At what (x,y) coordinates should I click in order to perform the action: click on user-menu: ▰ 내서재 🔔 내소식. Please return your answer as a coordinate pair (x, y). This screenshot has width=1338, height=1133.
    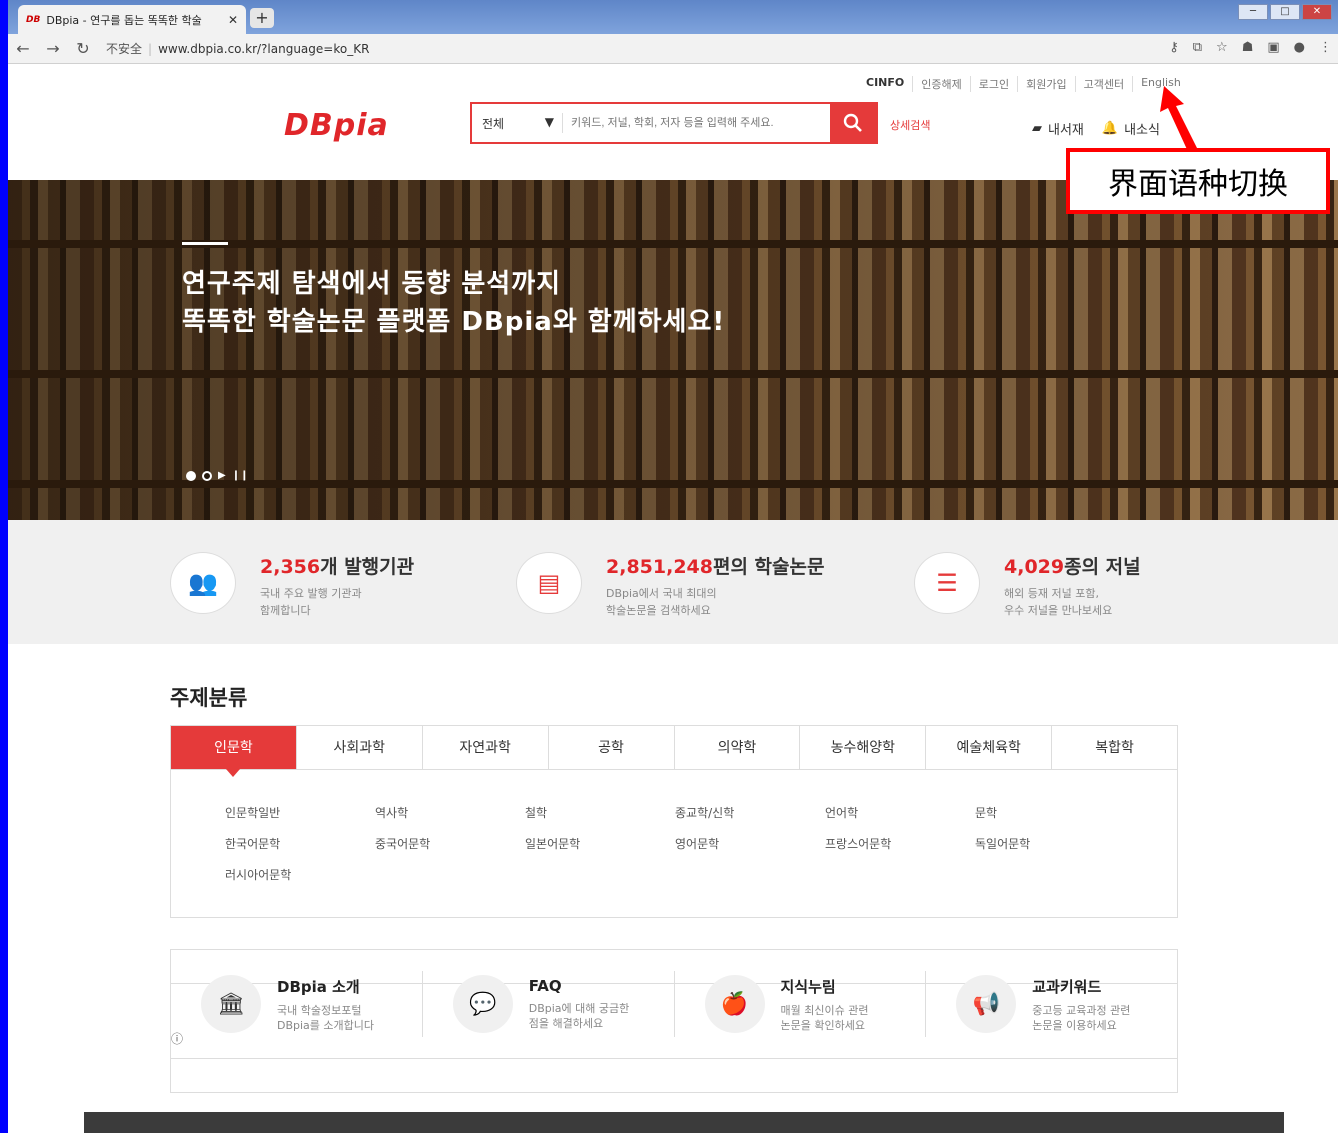
    Looking at the image, I should click on (1096, 128).